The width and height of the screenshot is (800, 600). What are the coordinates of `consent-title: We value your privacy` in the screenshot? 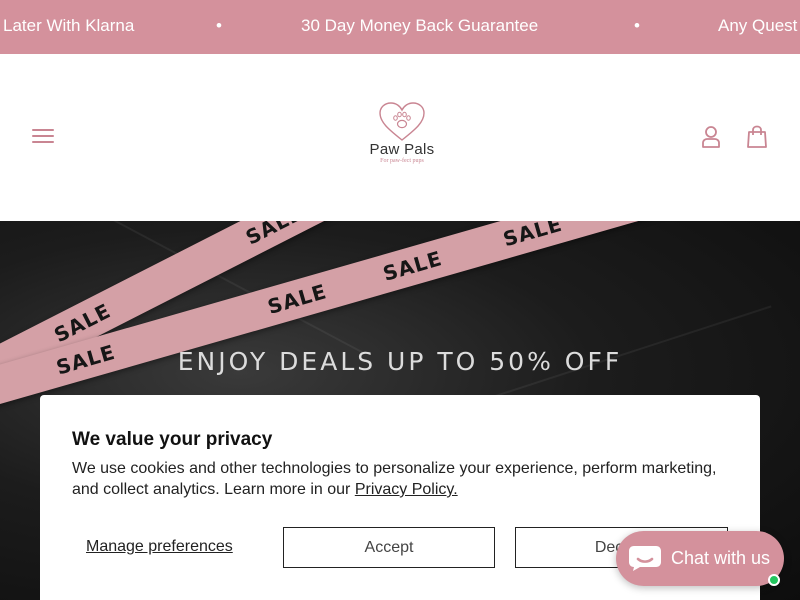 It's located at (172, 439).